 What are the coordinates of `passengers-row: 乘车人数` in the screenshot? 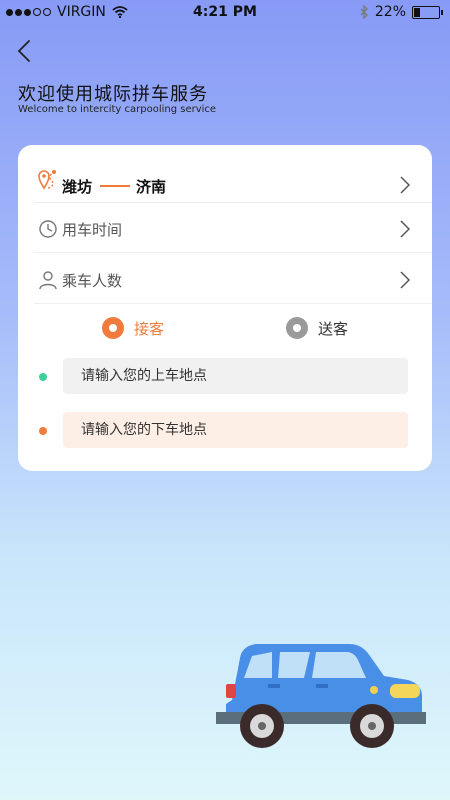 It's located at (225, 279).